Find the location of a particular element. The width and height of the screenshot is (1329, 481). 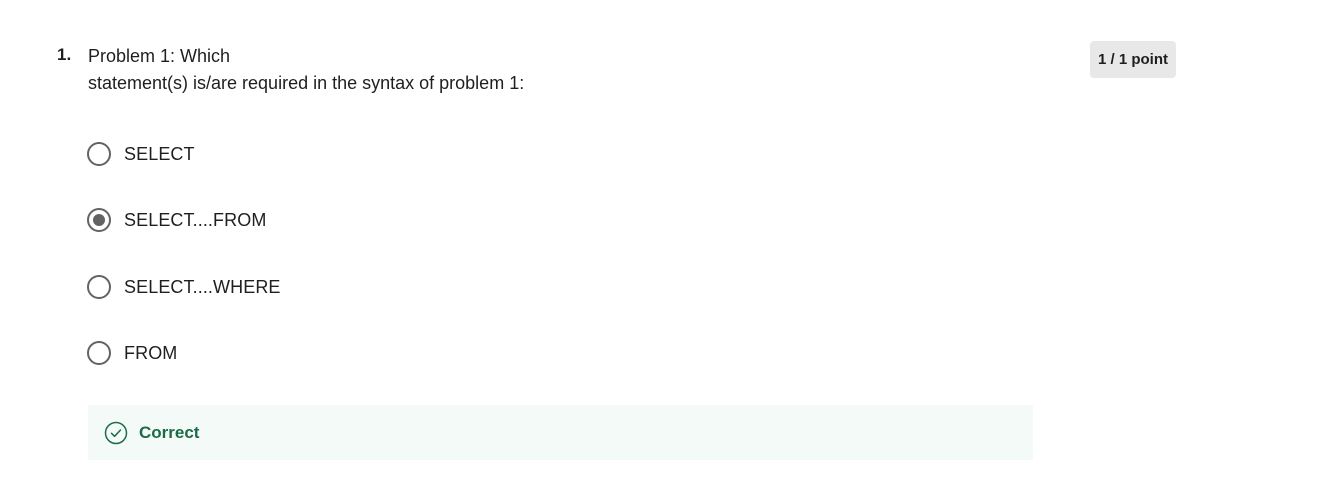

option-select-where: SELECT....WHERE is located at coordinates (184, 287).